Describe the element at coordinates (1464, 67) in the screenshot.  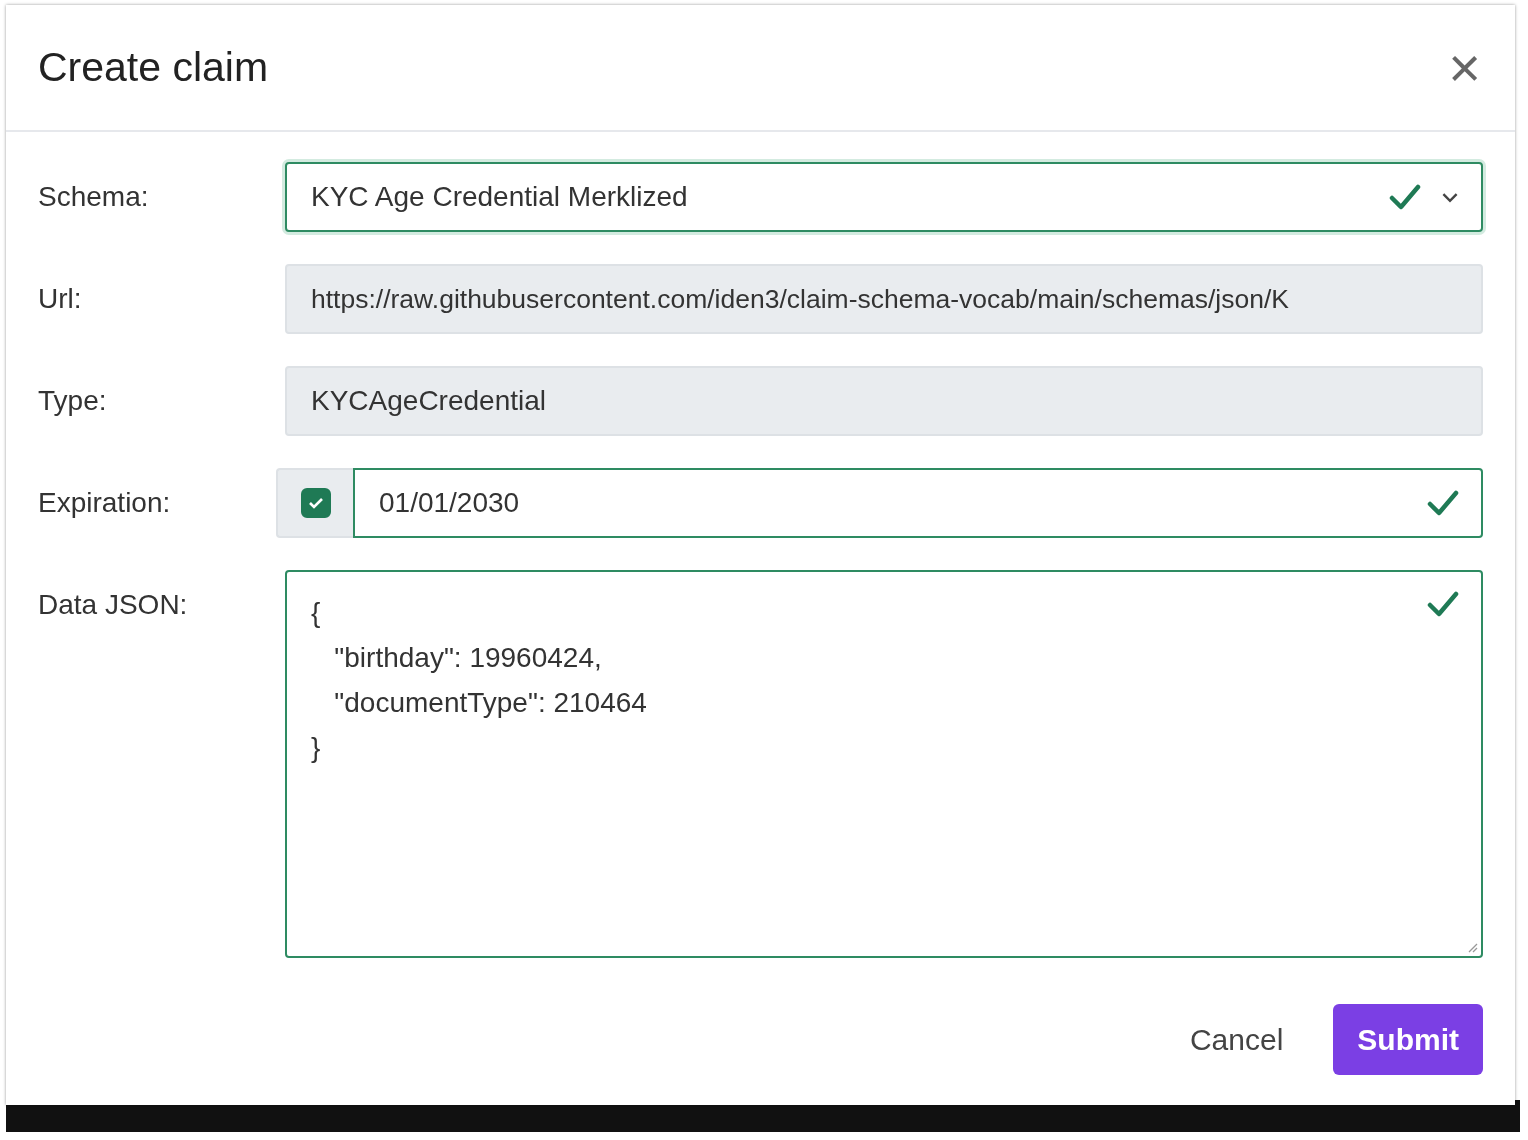
I see `close-button: ×` at that location.